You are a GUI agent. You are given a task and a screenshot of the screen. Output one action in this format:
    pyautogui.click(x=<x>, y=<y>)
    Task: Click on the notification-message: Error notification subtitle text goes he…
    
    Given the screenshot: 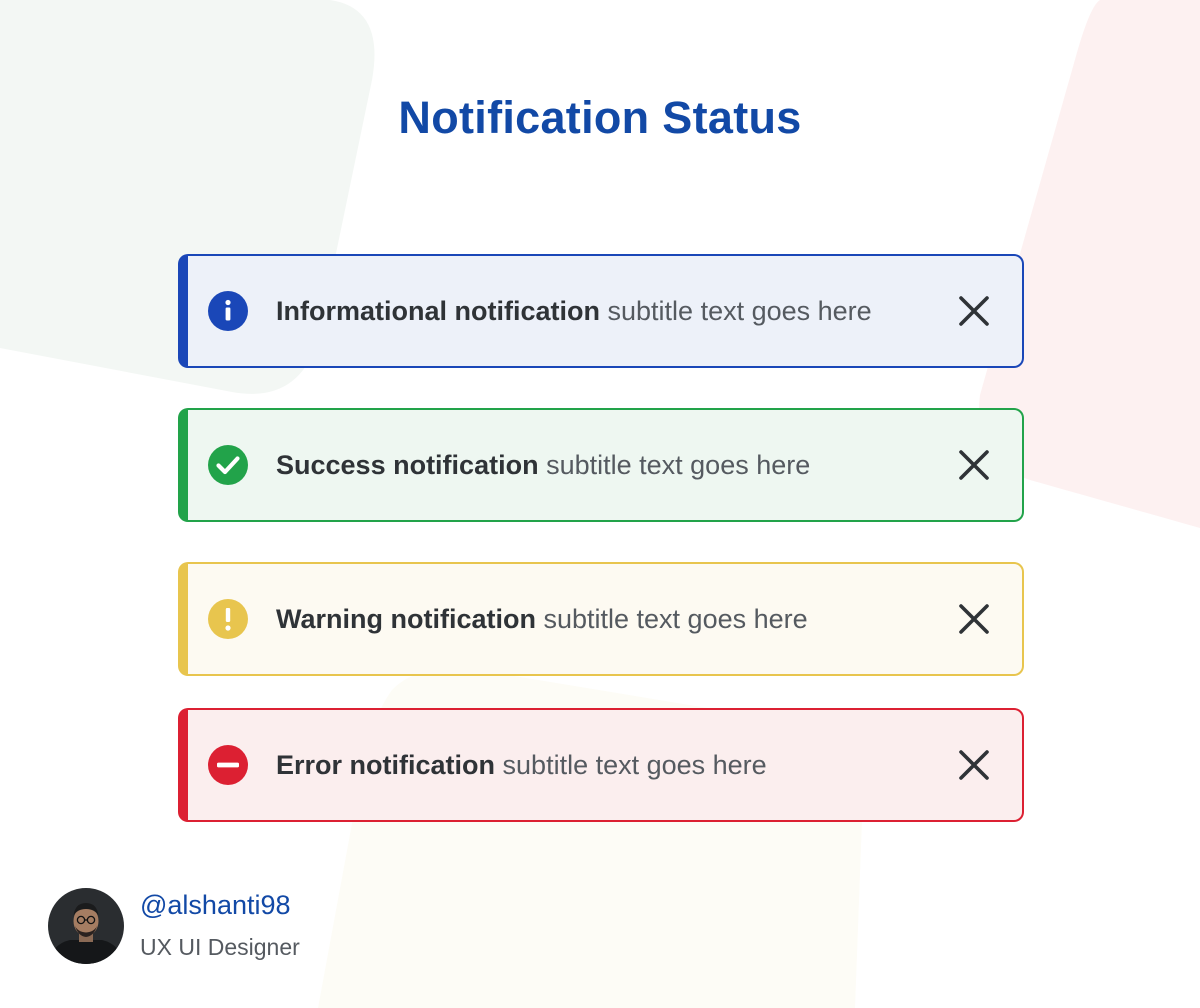 What is the action you would take?
    pyautogui.click(x=521, y=765)
    